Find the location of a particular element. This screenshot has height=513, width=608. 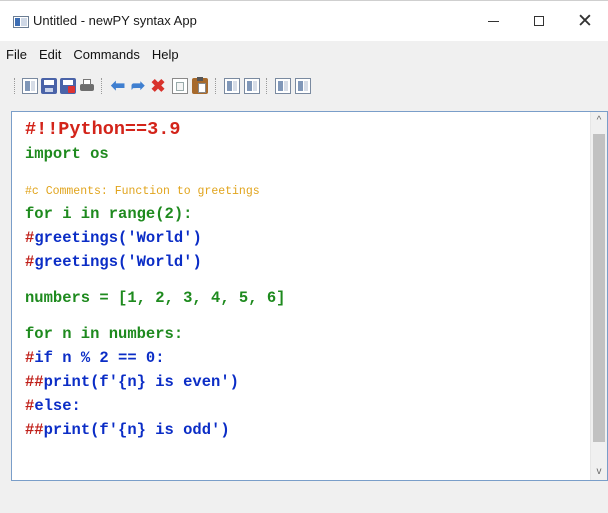

vertical-scrollbar: ^ v is located at coordinates (598, 296).